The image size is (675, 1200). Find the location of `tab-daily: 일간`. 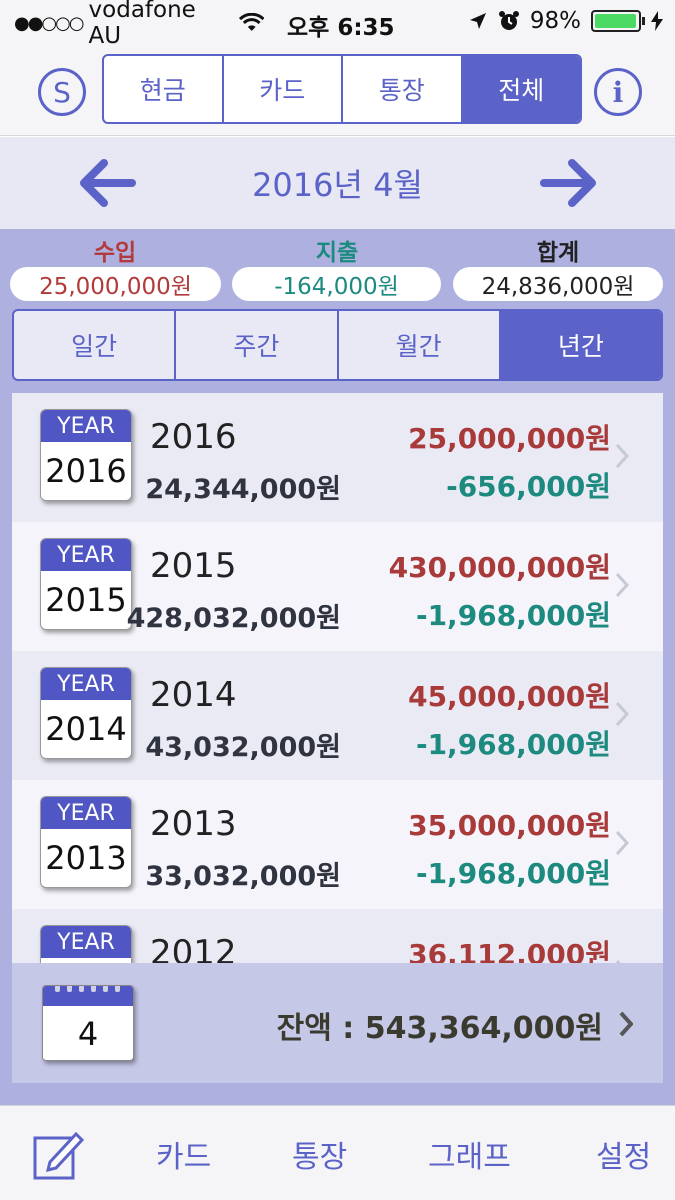

tab-daily: 일간 is located at coordinates (95, 345).